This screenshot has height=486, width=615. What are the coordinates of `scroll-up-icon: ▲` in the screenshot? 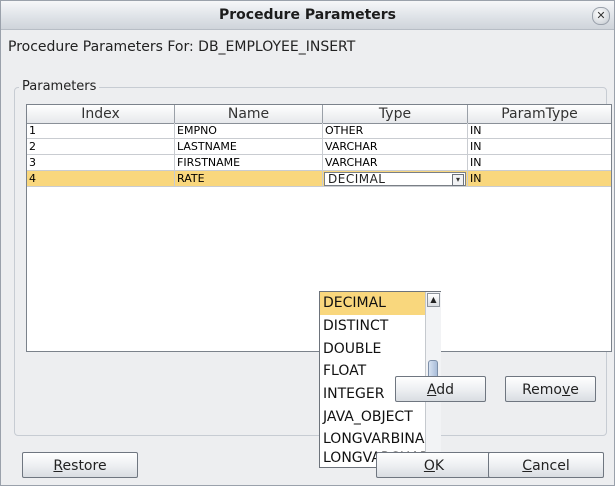 It's located at (433, 300).